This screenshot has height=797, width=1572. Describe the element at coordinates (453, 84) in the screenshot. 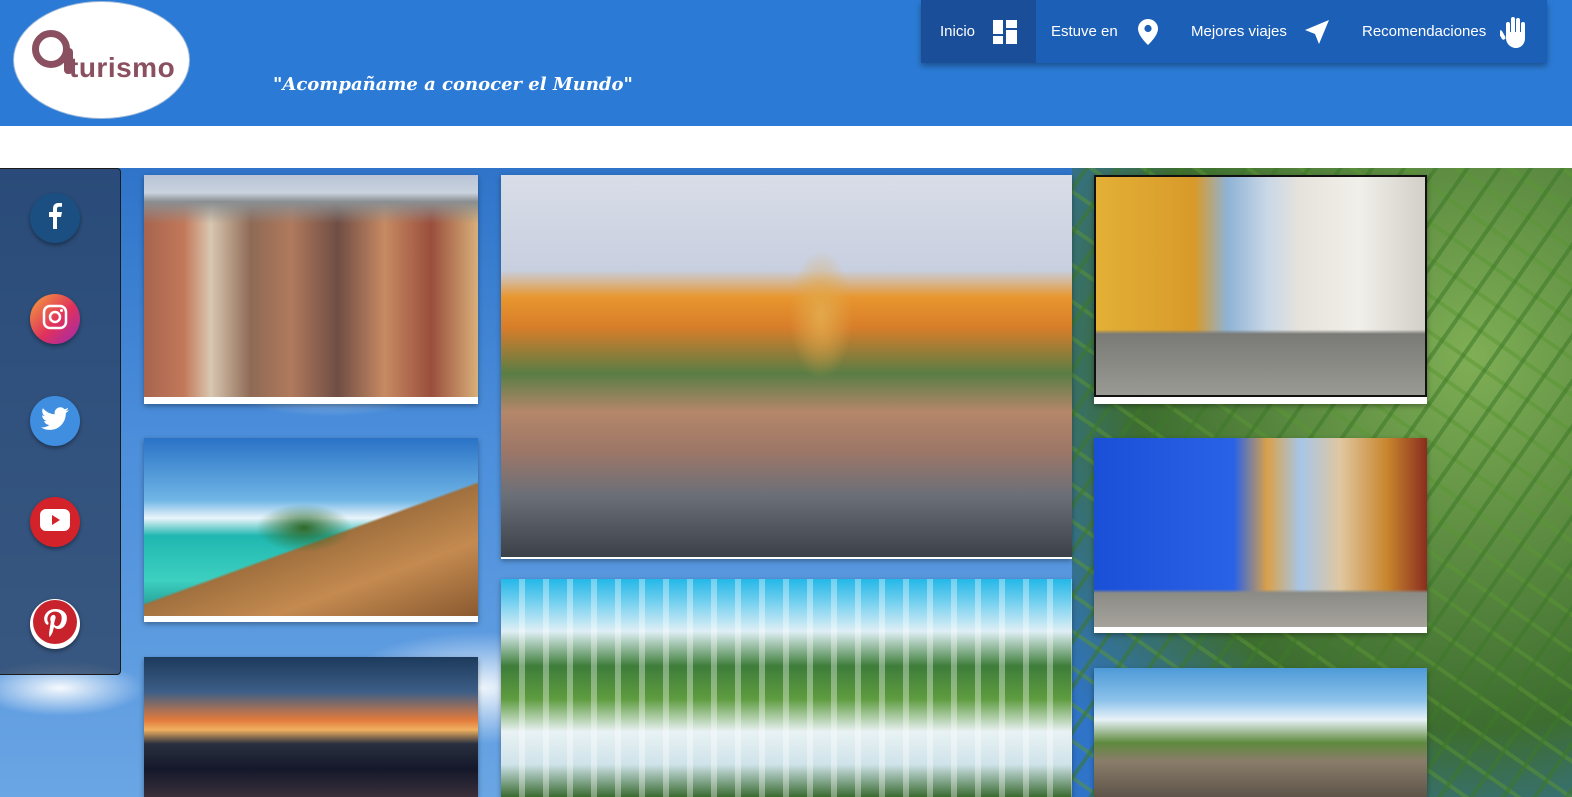

I see `site-tagline: "Acompañame a conocer el Mundo"` at that location.